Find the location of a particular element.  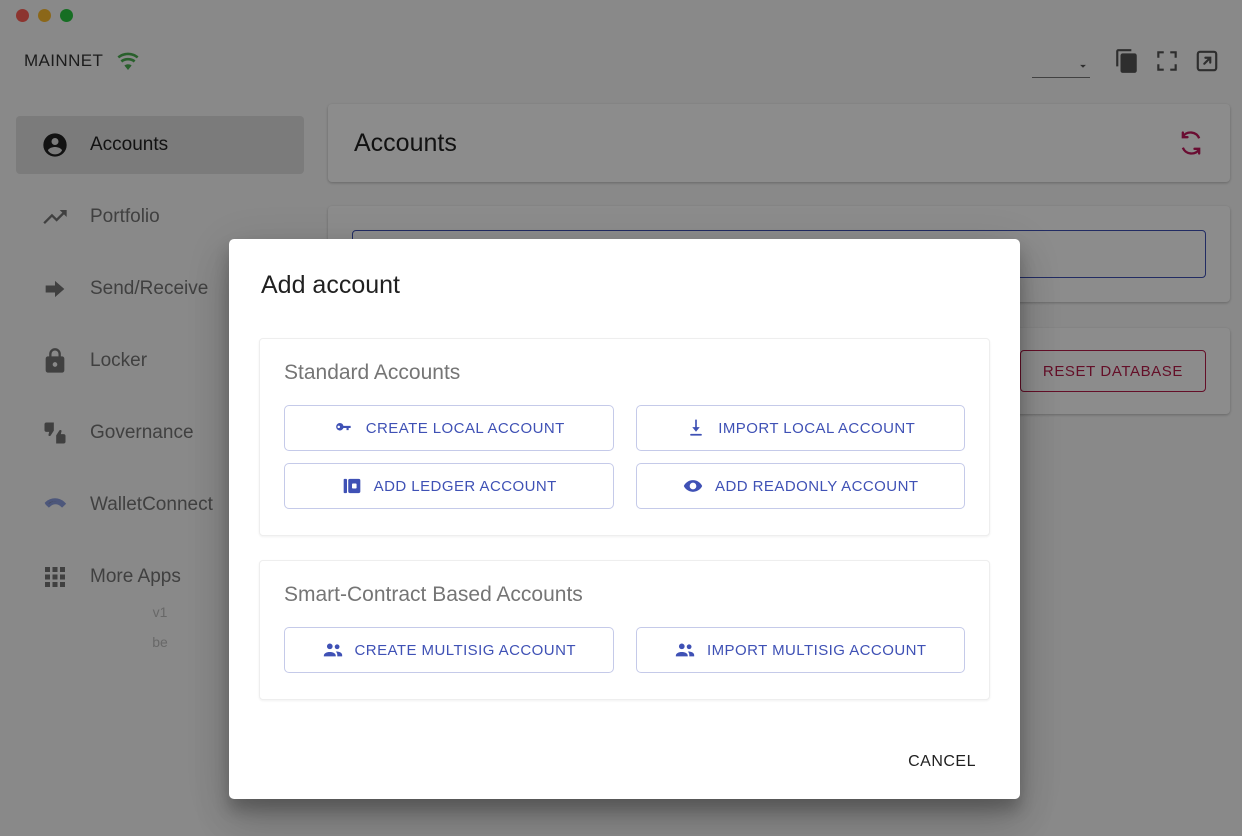

create-local-account-button: CREATE LOCAL ACCOUNT is located at coordinates (449, 428).